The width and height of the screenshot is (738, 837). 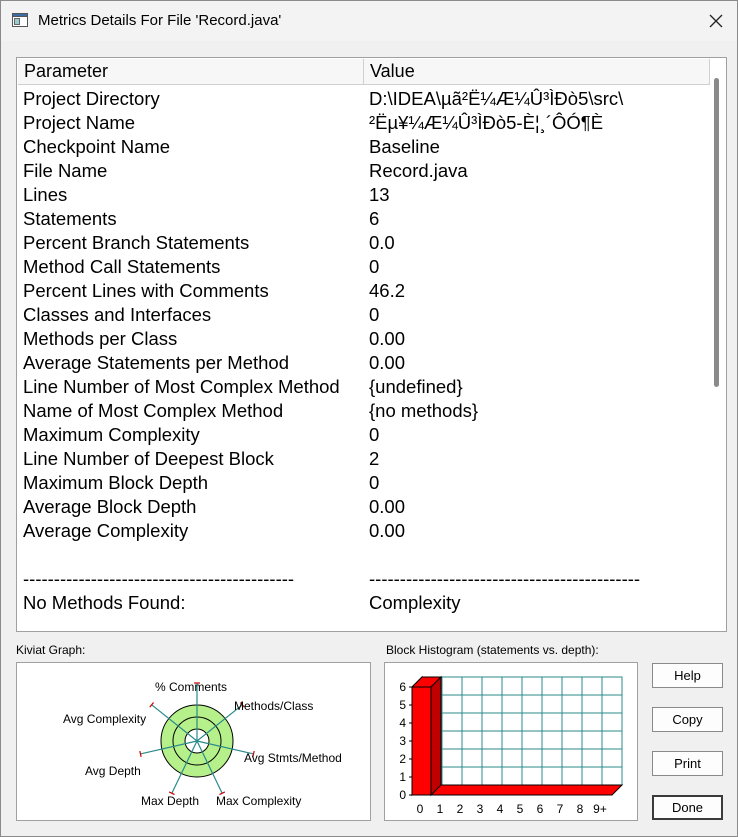 What do you see at coordinates (560, 809) in the screenshot?
I see `histogram-x-tick-label: 7` at bounding box center [560, 809].